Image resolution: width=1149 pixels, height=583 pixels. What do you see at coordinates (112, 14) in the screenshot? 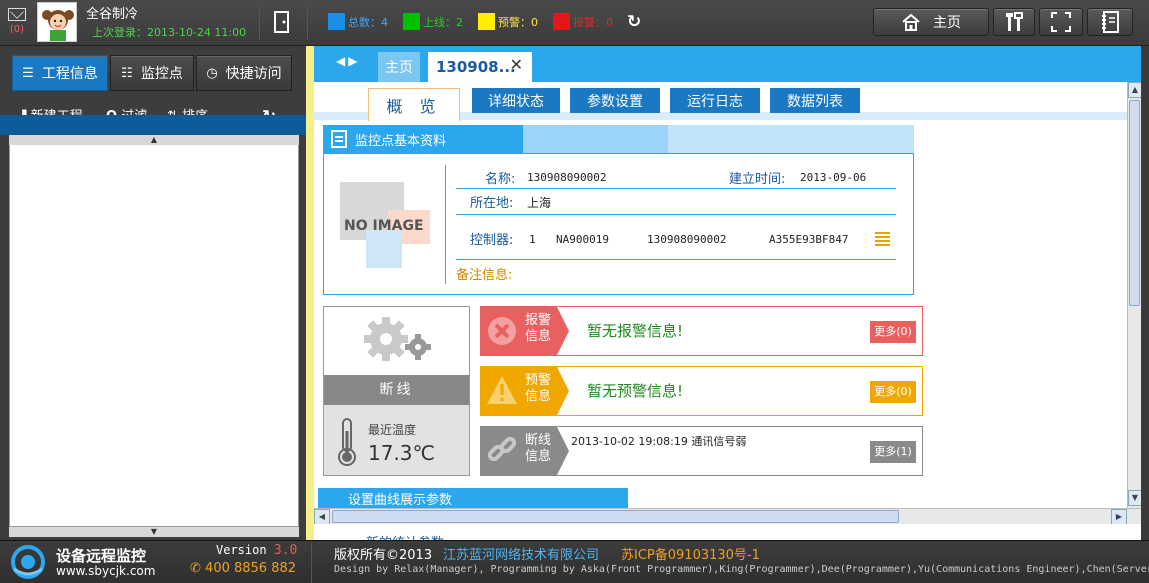
I see `username: 全谷制冷` at bounding box center [112, 14].